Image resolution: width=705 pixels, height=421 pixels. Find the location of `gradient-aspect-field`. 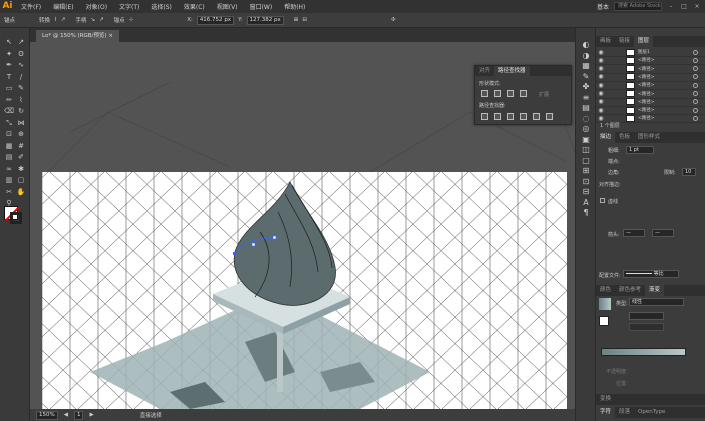

gradient-aspect-field is located at coordinates (646, 327).